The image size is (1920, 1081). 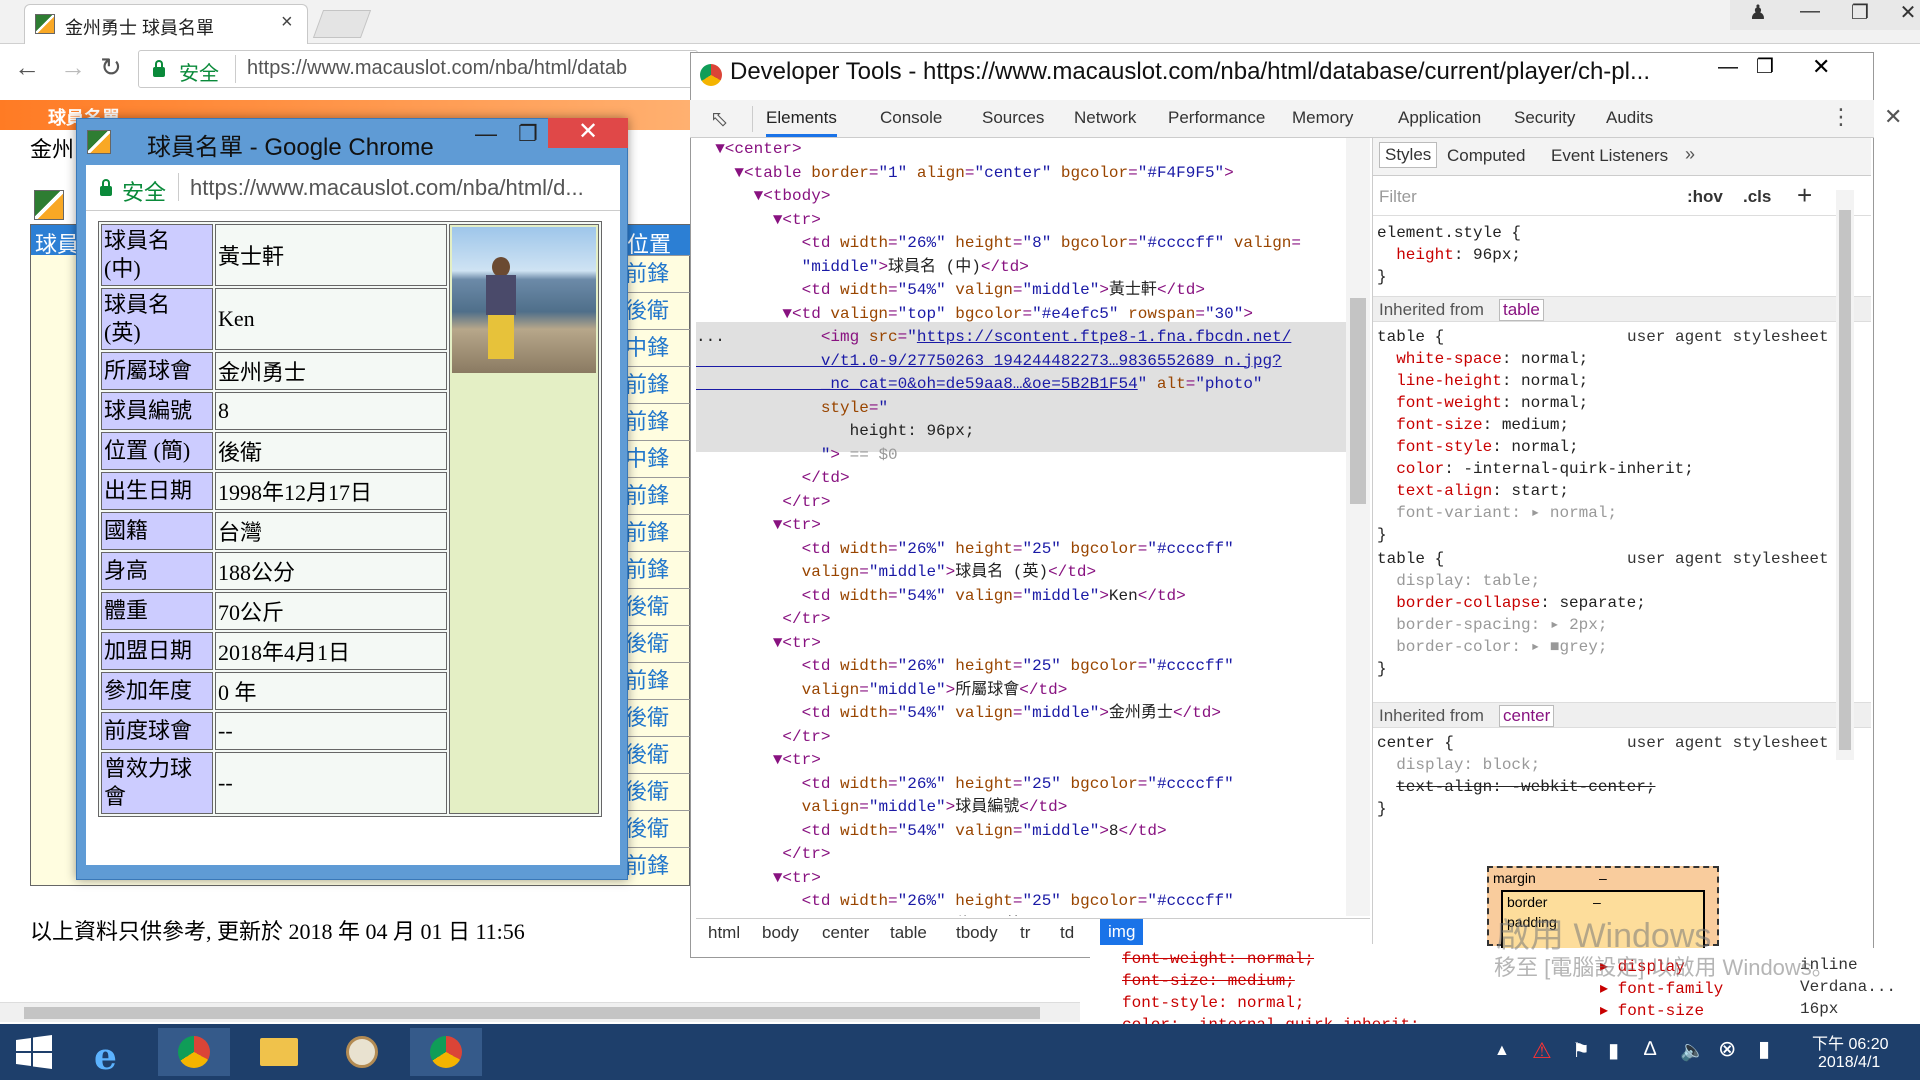 I want to click on devtools-maximize-icon: ❐, so click(x=1765, y=66).